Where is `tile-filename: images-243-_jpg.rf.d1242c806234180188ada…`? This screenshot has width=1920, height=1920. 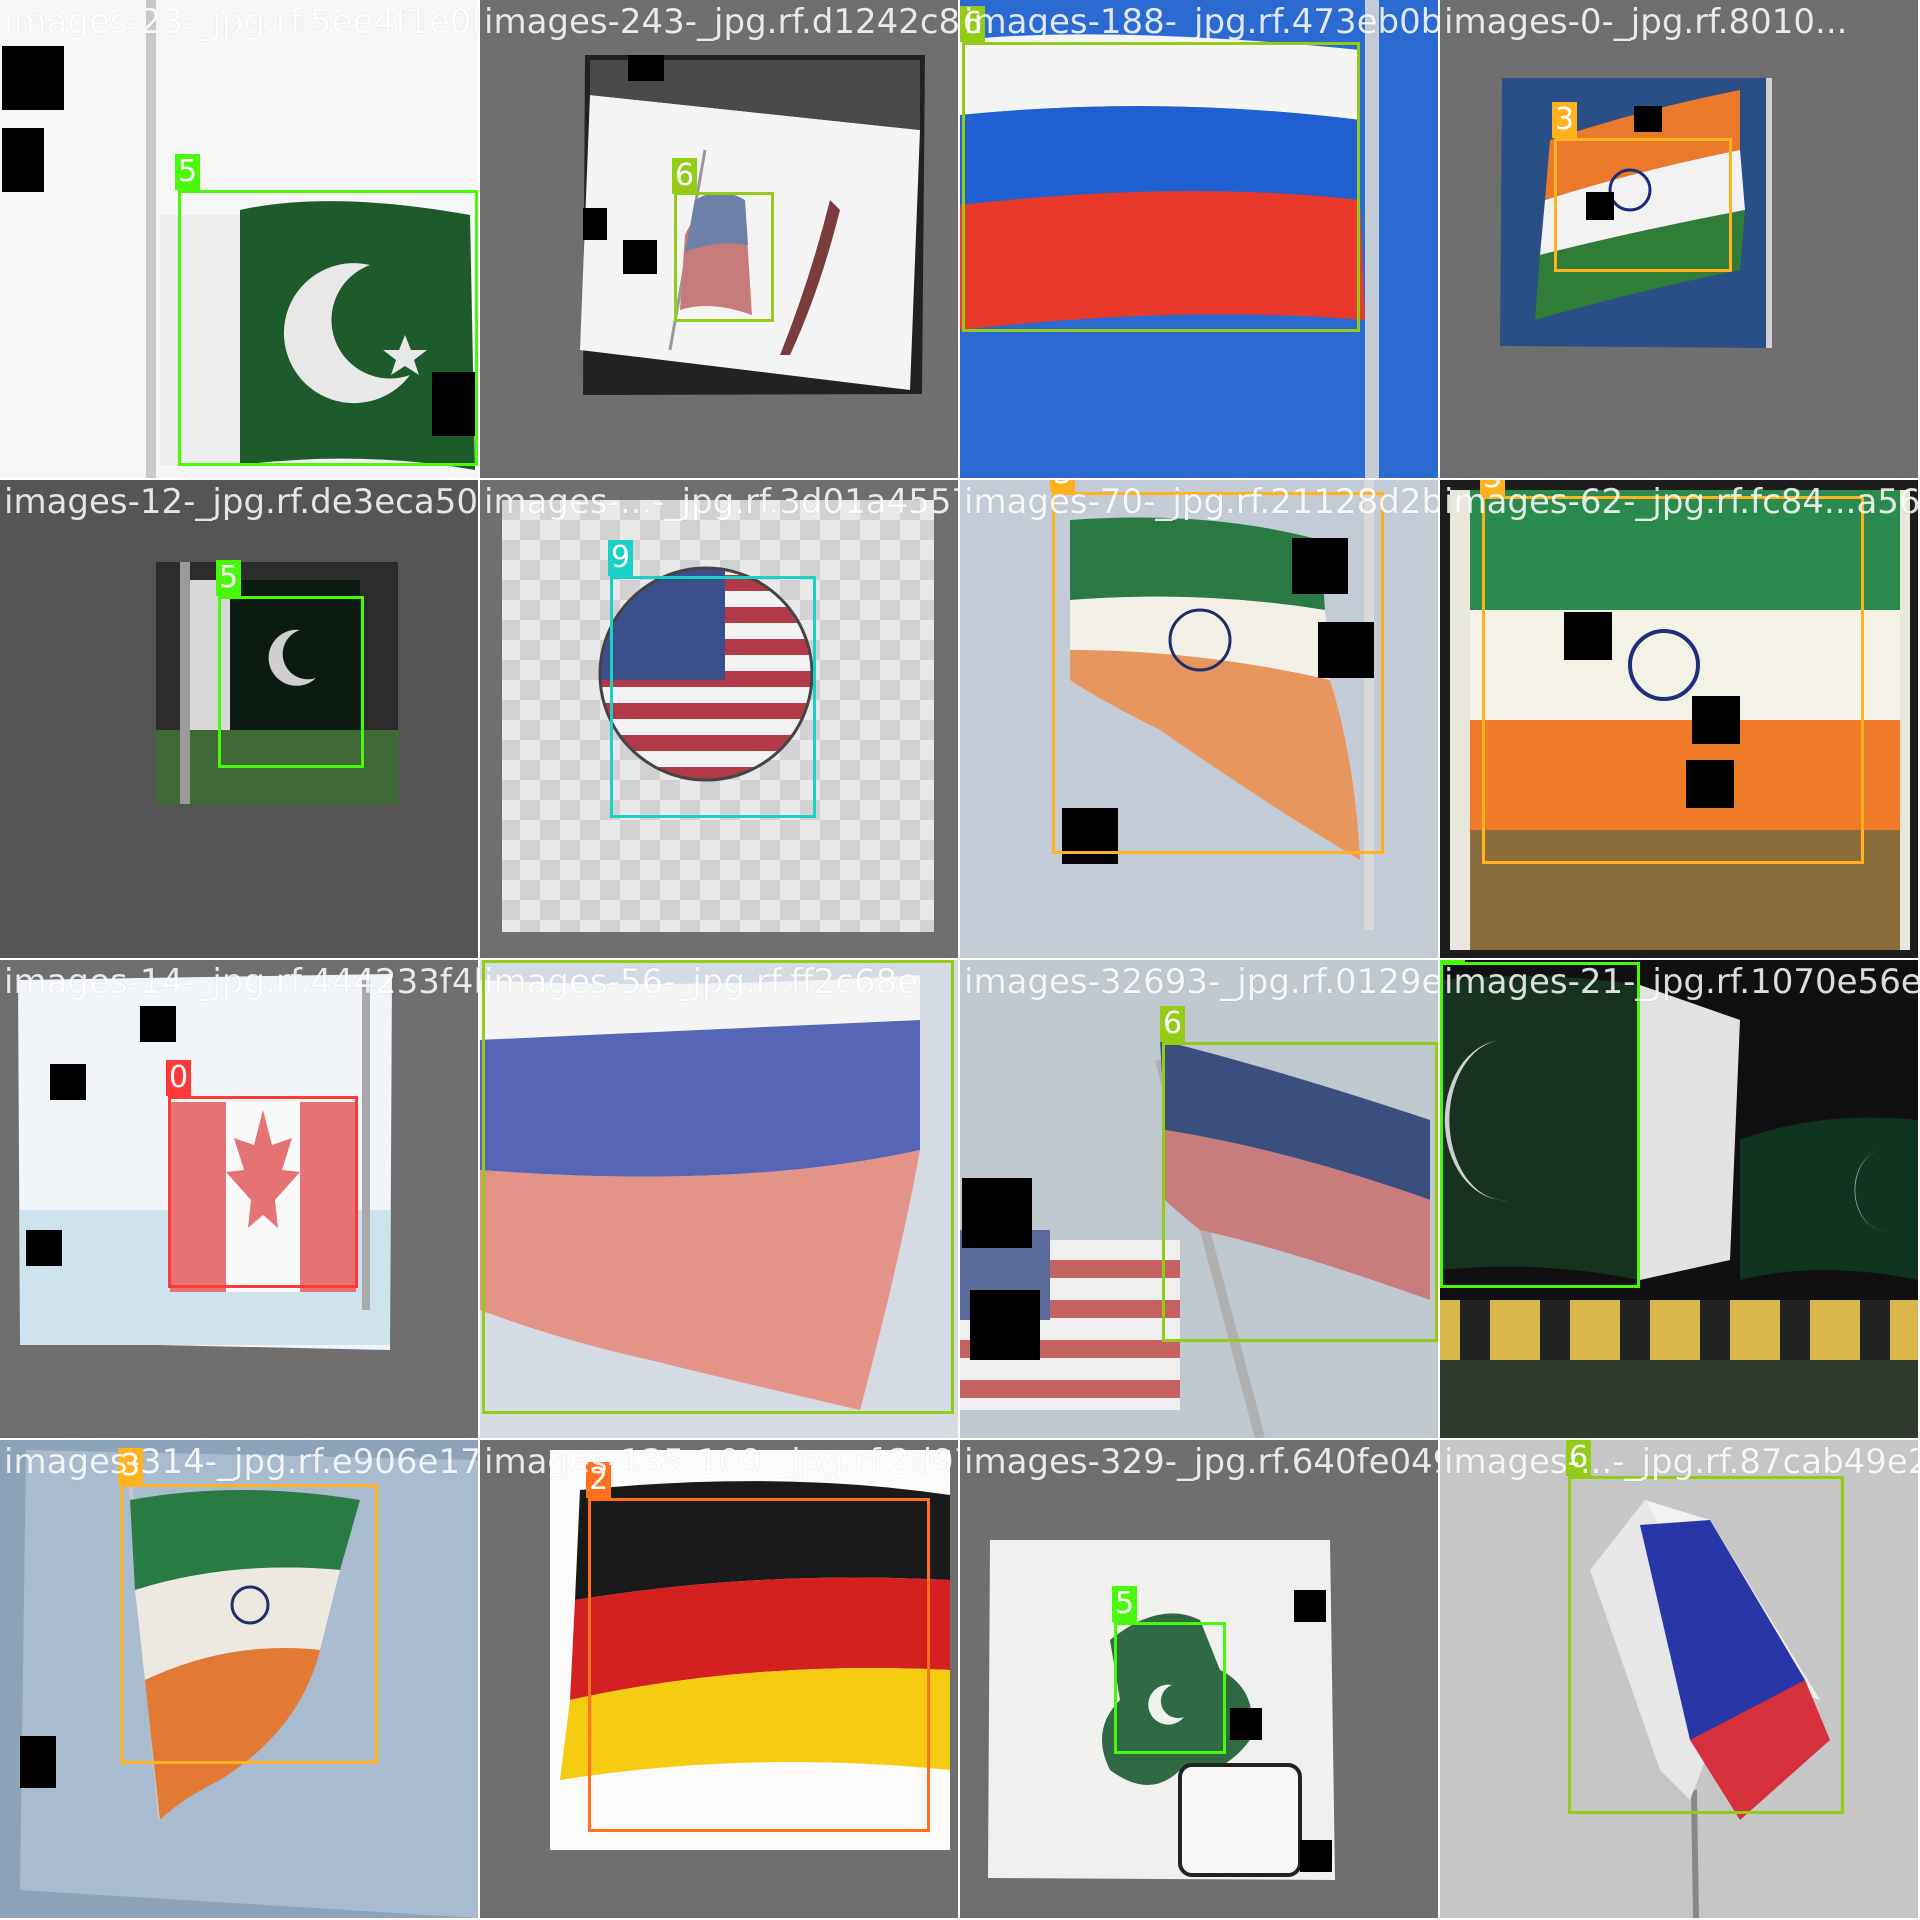
tile-filename: images-243-_jpg.rf.d1242c806234180188ada… is located at coordinates (721, 22).